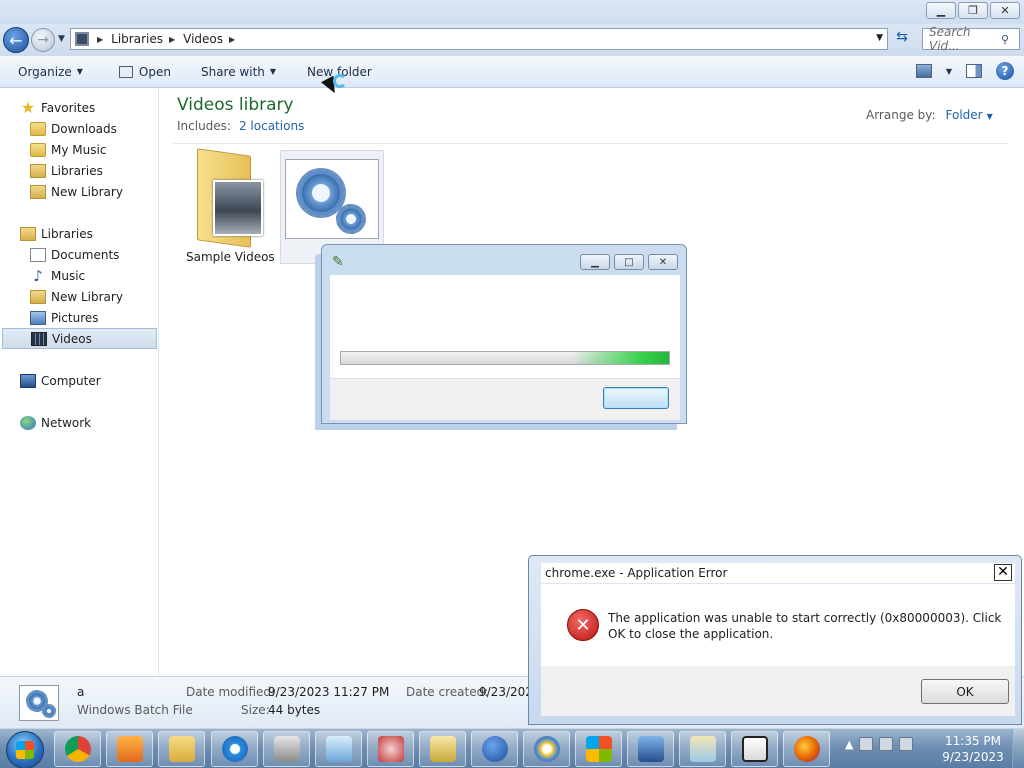 The height and width of the screenshot is (768, 1024). Describe the element at coordinates (636, 398) in the screenshot. I see `progress-dialog-button` at that location.